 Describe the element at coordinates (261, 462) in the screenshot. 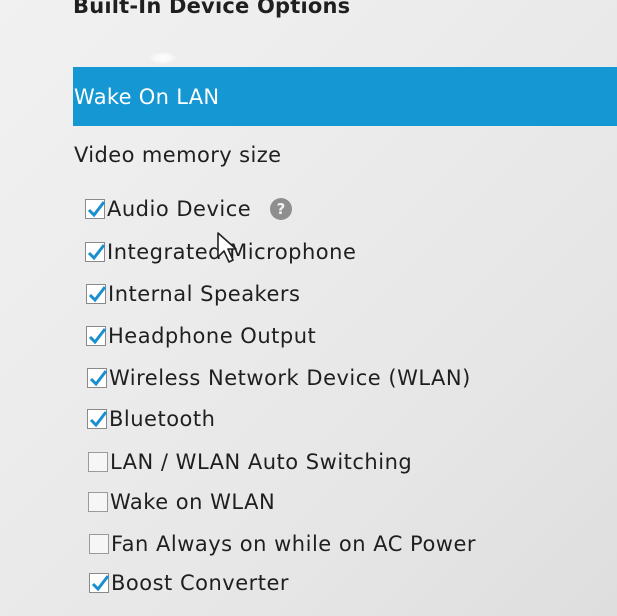

I see `lan-wlan-auto-switching-label: LAN / WLAN Auto Switching` at that location.